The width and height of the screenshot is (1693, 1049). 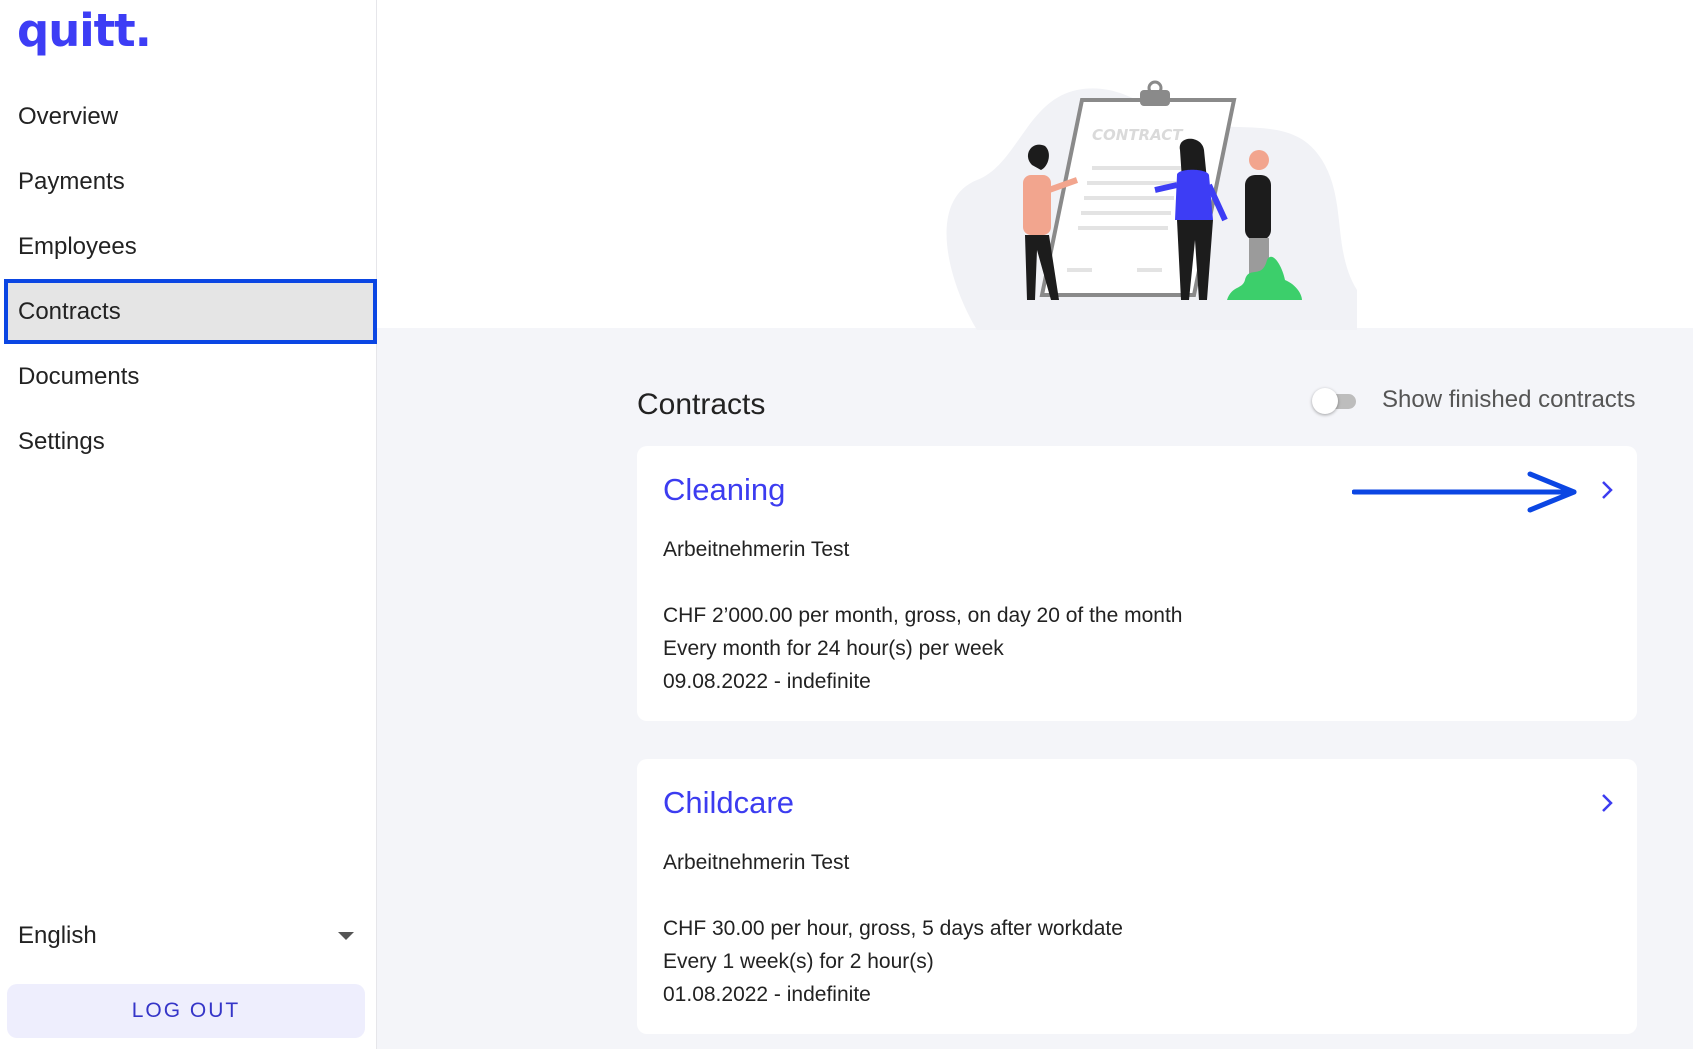 What do you see at coordinates (767, 681) in the screenshot?
I see `contract-period: 09.08.2022 - indefinite` at bounding box center [767, 681].